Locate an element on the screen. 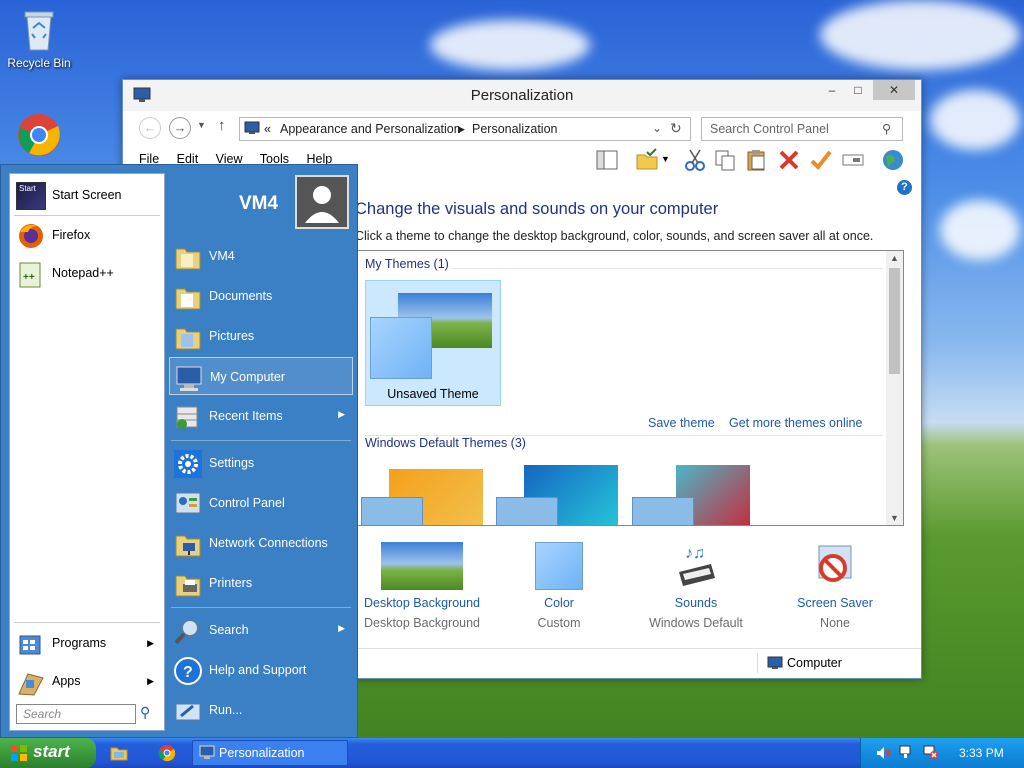 The width and height of the screenshot is (1024, 768). help-and-support-label: Help and Support is located at coordinates (258, 670).